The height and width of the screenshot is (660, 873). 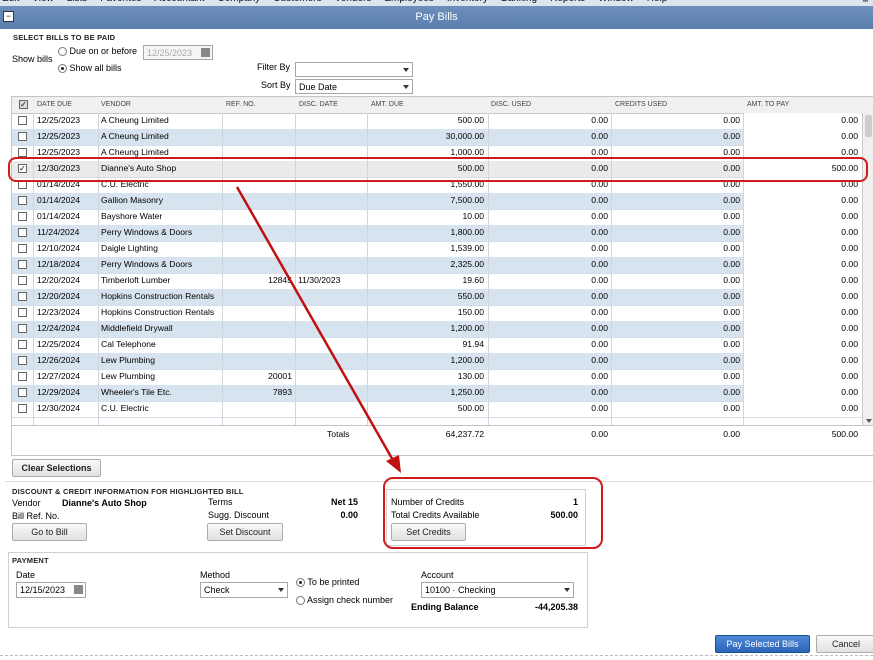 What do you see at coordinates (315, 324) in the screenshot?
I see `annotation-arrow-line` at bounding box center [315, 324].